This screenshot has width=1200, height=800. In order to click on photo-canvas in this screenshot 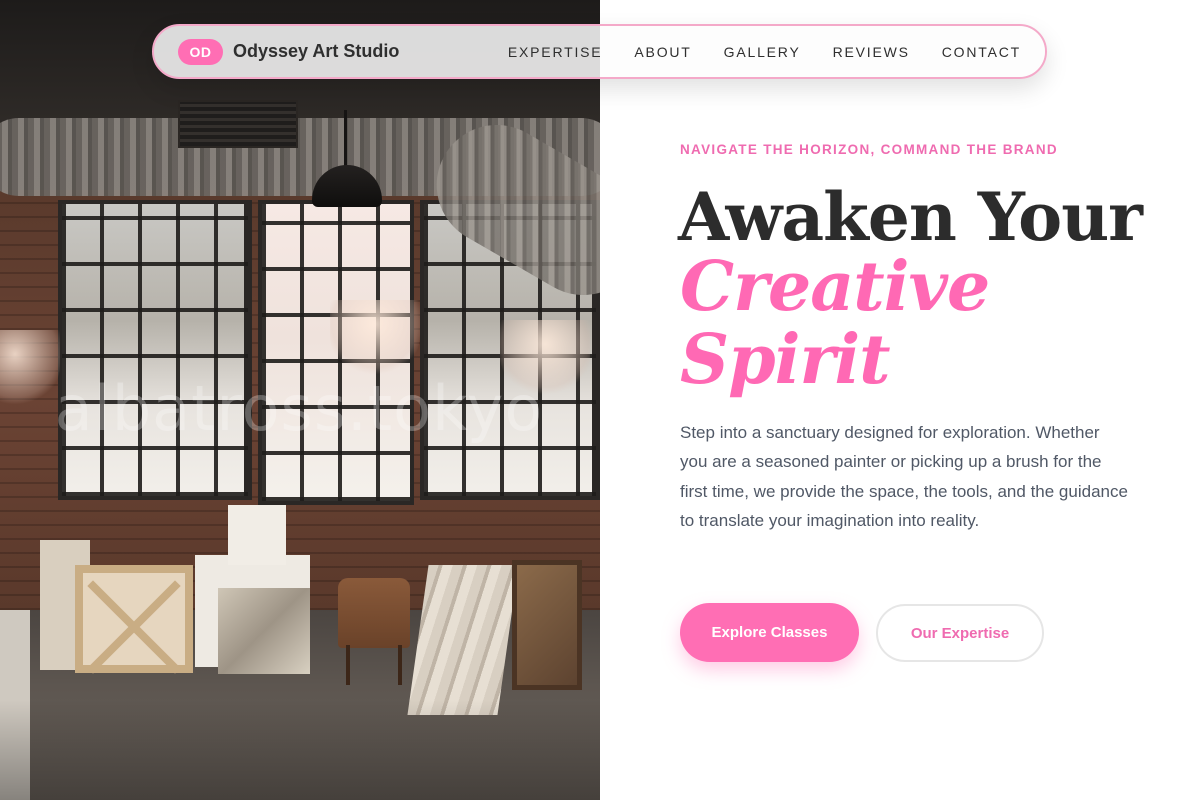, I will do `click(257, 535)`.